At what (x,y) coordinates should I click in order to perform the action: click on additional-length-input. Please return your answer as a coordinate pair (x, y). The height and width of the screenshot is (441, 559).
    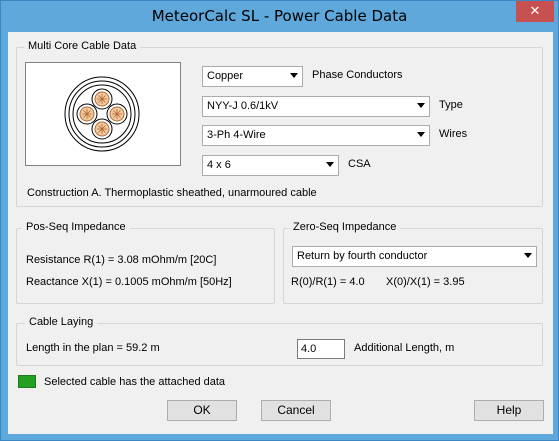
    Looking at the image, I should click on (321, 349).